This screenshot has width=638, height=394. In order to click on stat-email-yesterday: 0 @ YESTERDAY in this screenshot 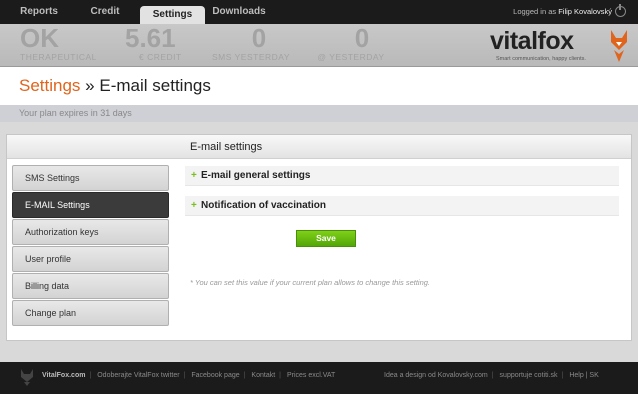, I will do `click(351, 43)`.